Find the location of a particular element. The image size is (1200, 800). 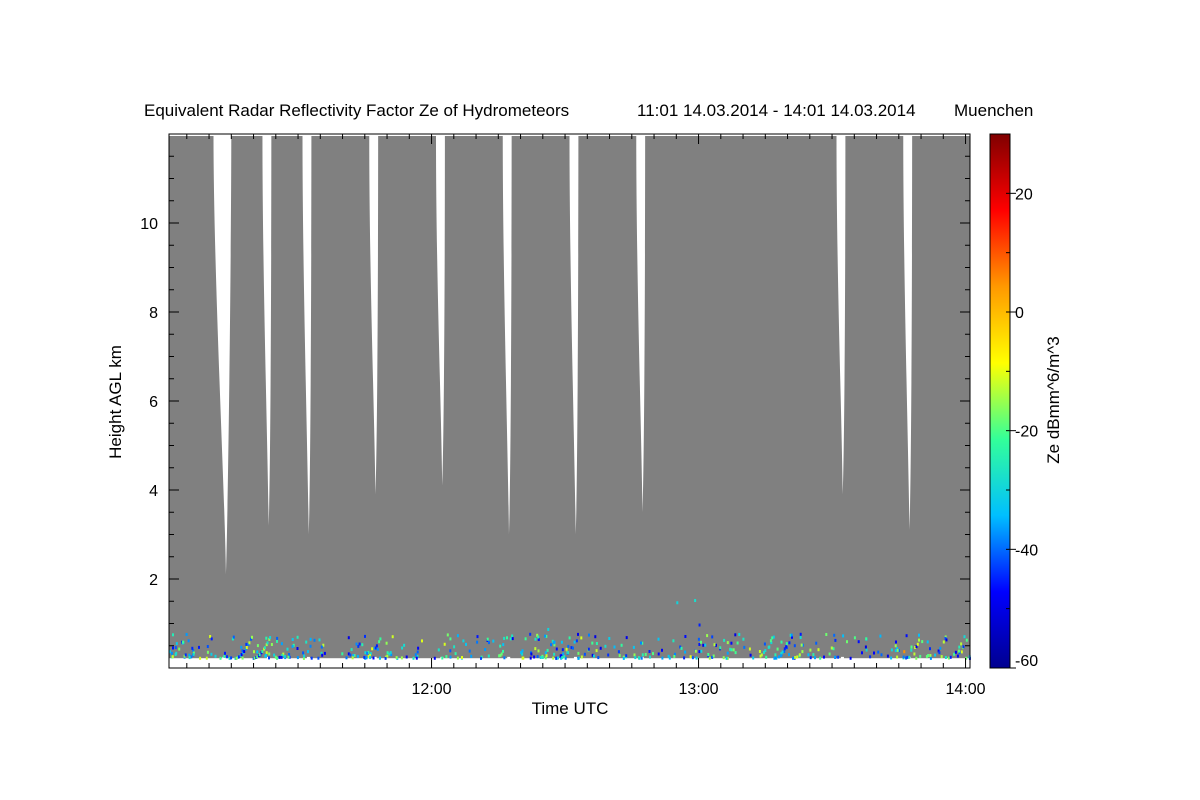

colorbar-tick-label-5: 20 is located at coordinates (1024, 194).